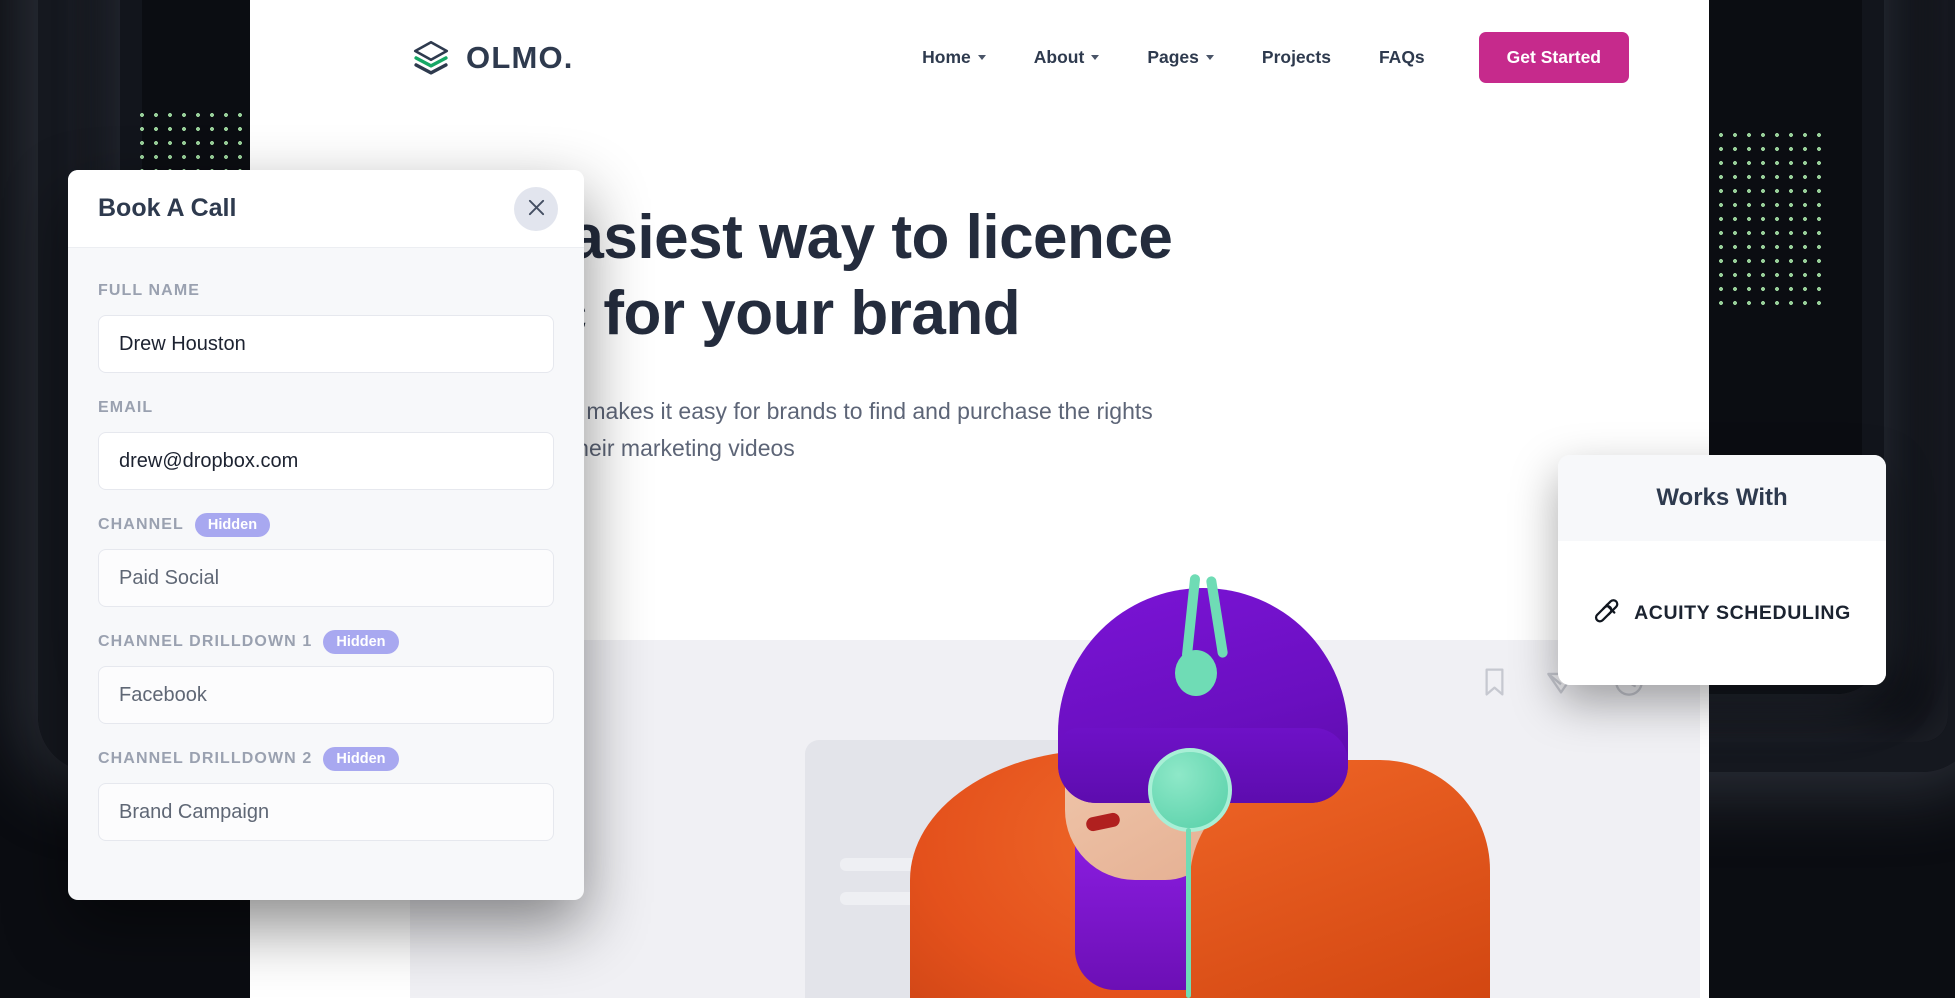 The width and height of the screenshot is (1955, 998). I want to click on field-label: CHANNEL DRILLDOWN 1, so click(205, 641).